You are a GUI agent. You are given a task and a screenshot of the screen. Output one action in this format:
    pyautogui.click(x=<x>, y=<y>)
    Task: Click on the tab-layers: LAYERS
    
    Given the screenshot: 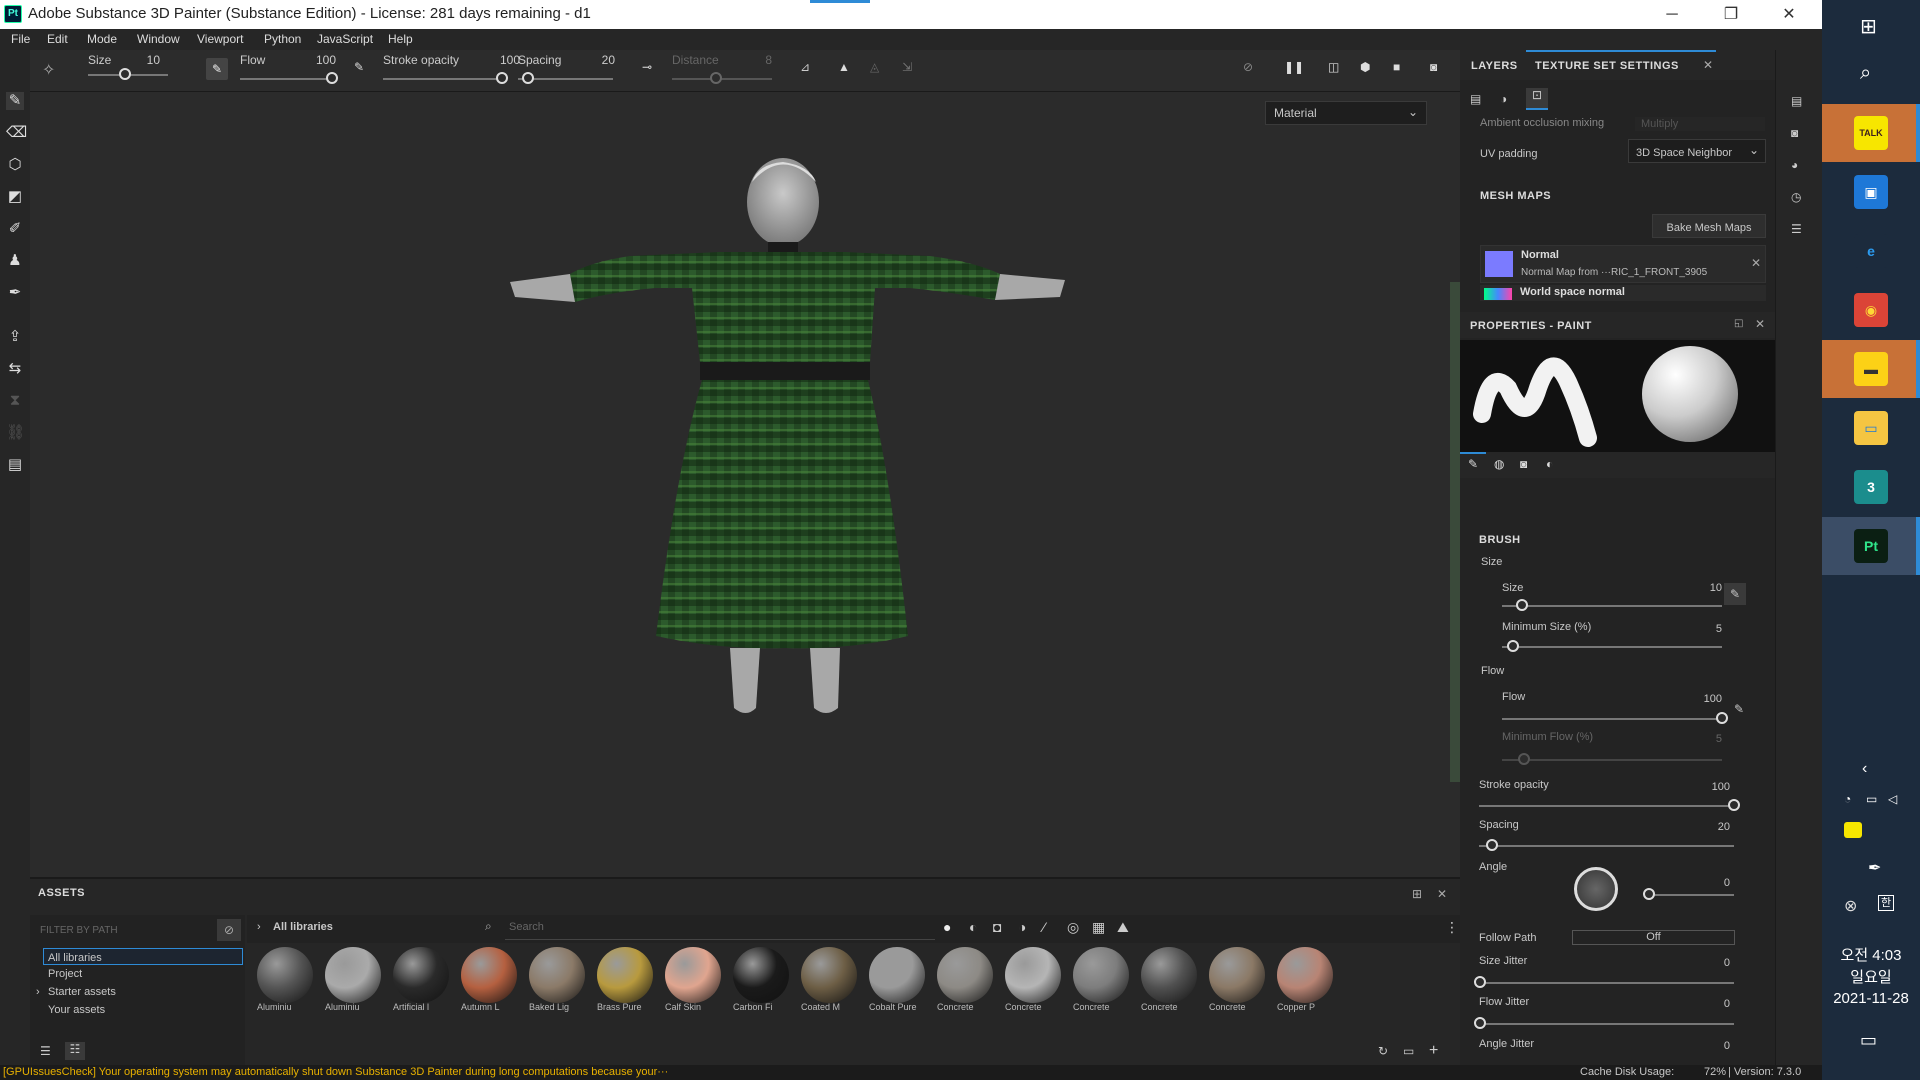 What is the action you would take?
    pyautogui.click(x=1494, y=66)
    